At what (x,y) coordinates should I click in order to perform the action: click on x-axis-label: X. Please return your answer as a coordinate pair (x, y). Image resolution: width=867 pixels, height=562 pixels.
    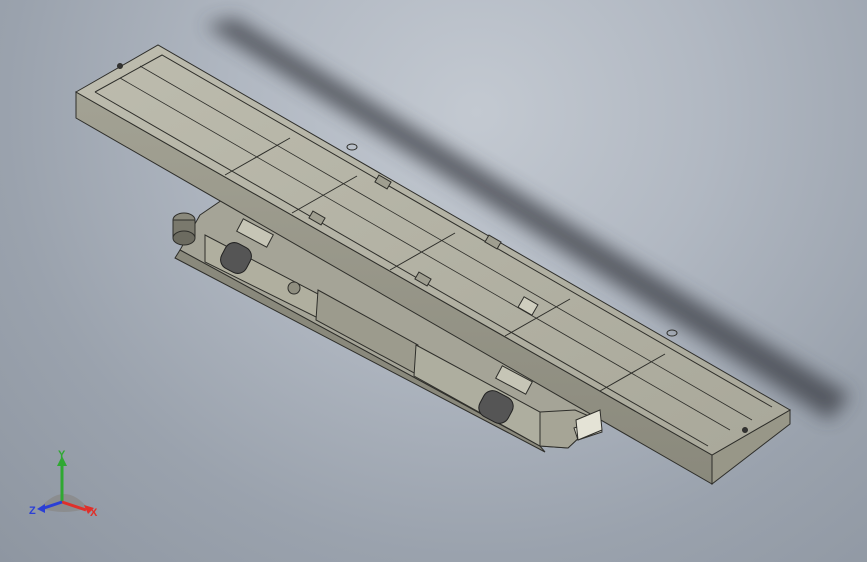
    Looking at the image, I should click on (94, 513).